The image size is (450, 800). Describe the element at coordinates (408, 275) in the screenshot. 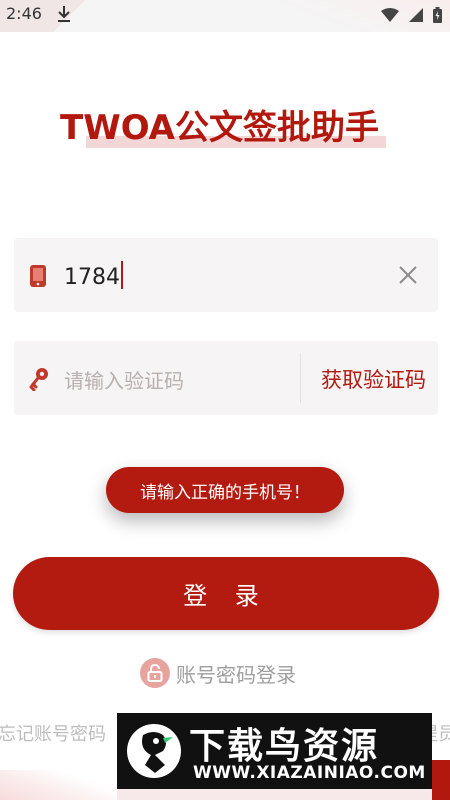

I see `close-icon` at that location.